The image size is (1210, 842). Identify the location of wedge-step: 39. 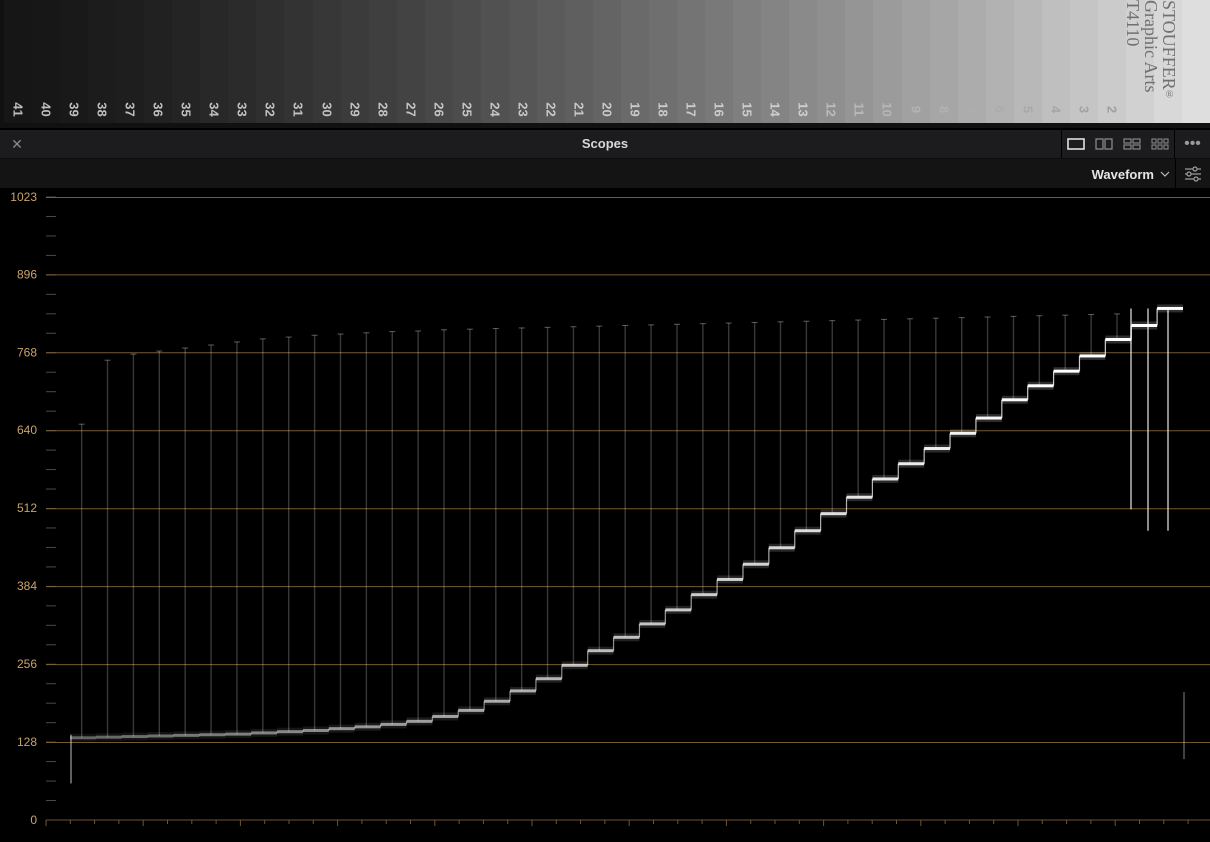
(74, 61).